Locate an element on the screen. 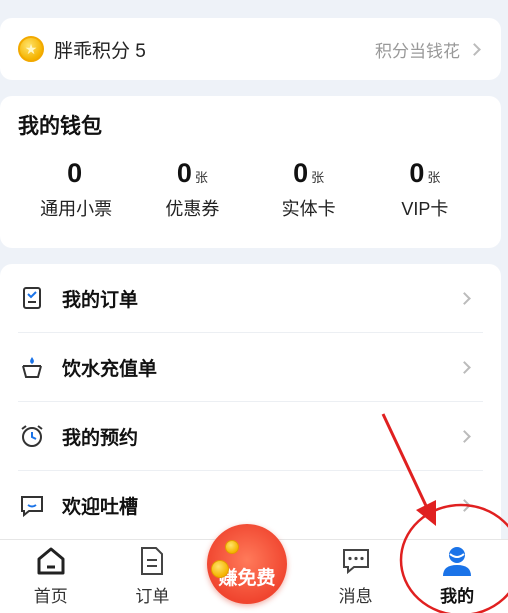  menu-label: 欢迎吐槽 is located at coordinates (100, 507).